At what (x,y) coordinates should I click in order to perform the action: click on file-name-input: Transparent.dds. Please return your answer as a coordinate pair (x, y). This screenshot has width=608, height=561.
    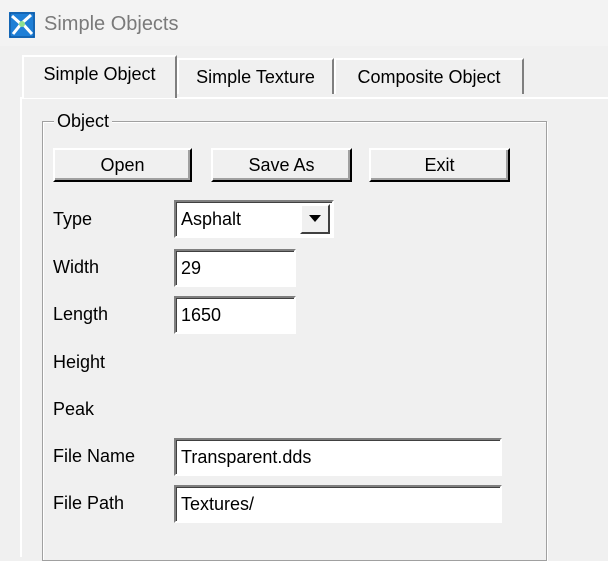
    Looking at the image, I should click on (338, 457).